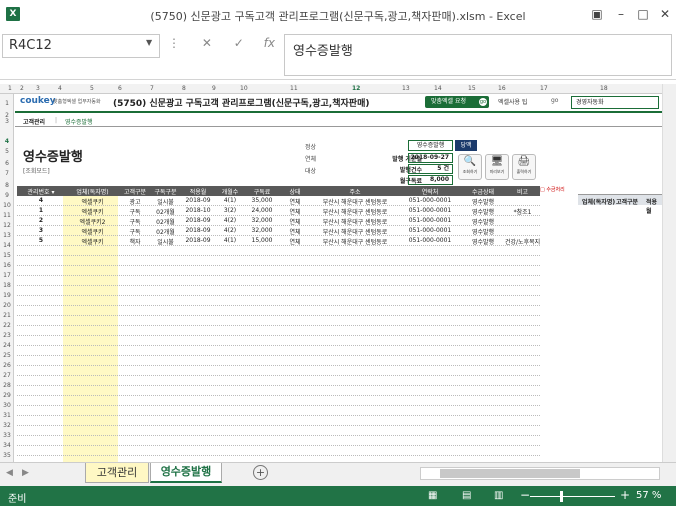 The image size is (676, 506). Describe the element at coordinates (207, 43) in the screenshot. I see `cancel-icon: ✕` at that location.